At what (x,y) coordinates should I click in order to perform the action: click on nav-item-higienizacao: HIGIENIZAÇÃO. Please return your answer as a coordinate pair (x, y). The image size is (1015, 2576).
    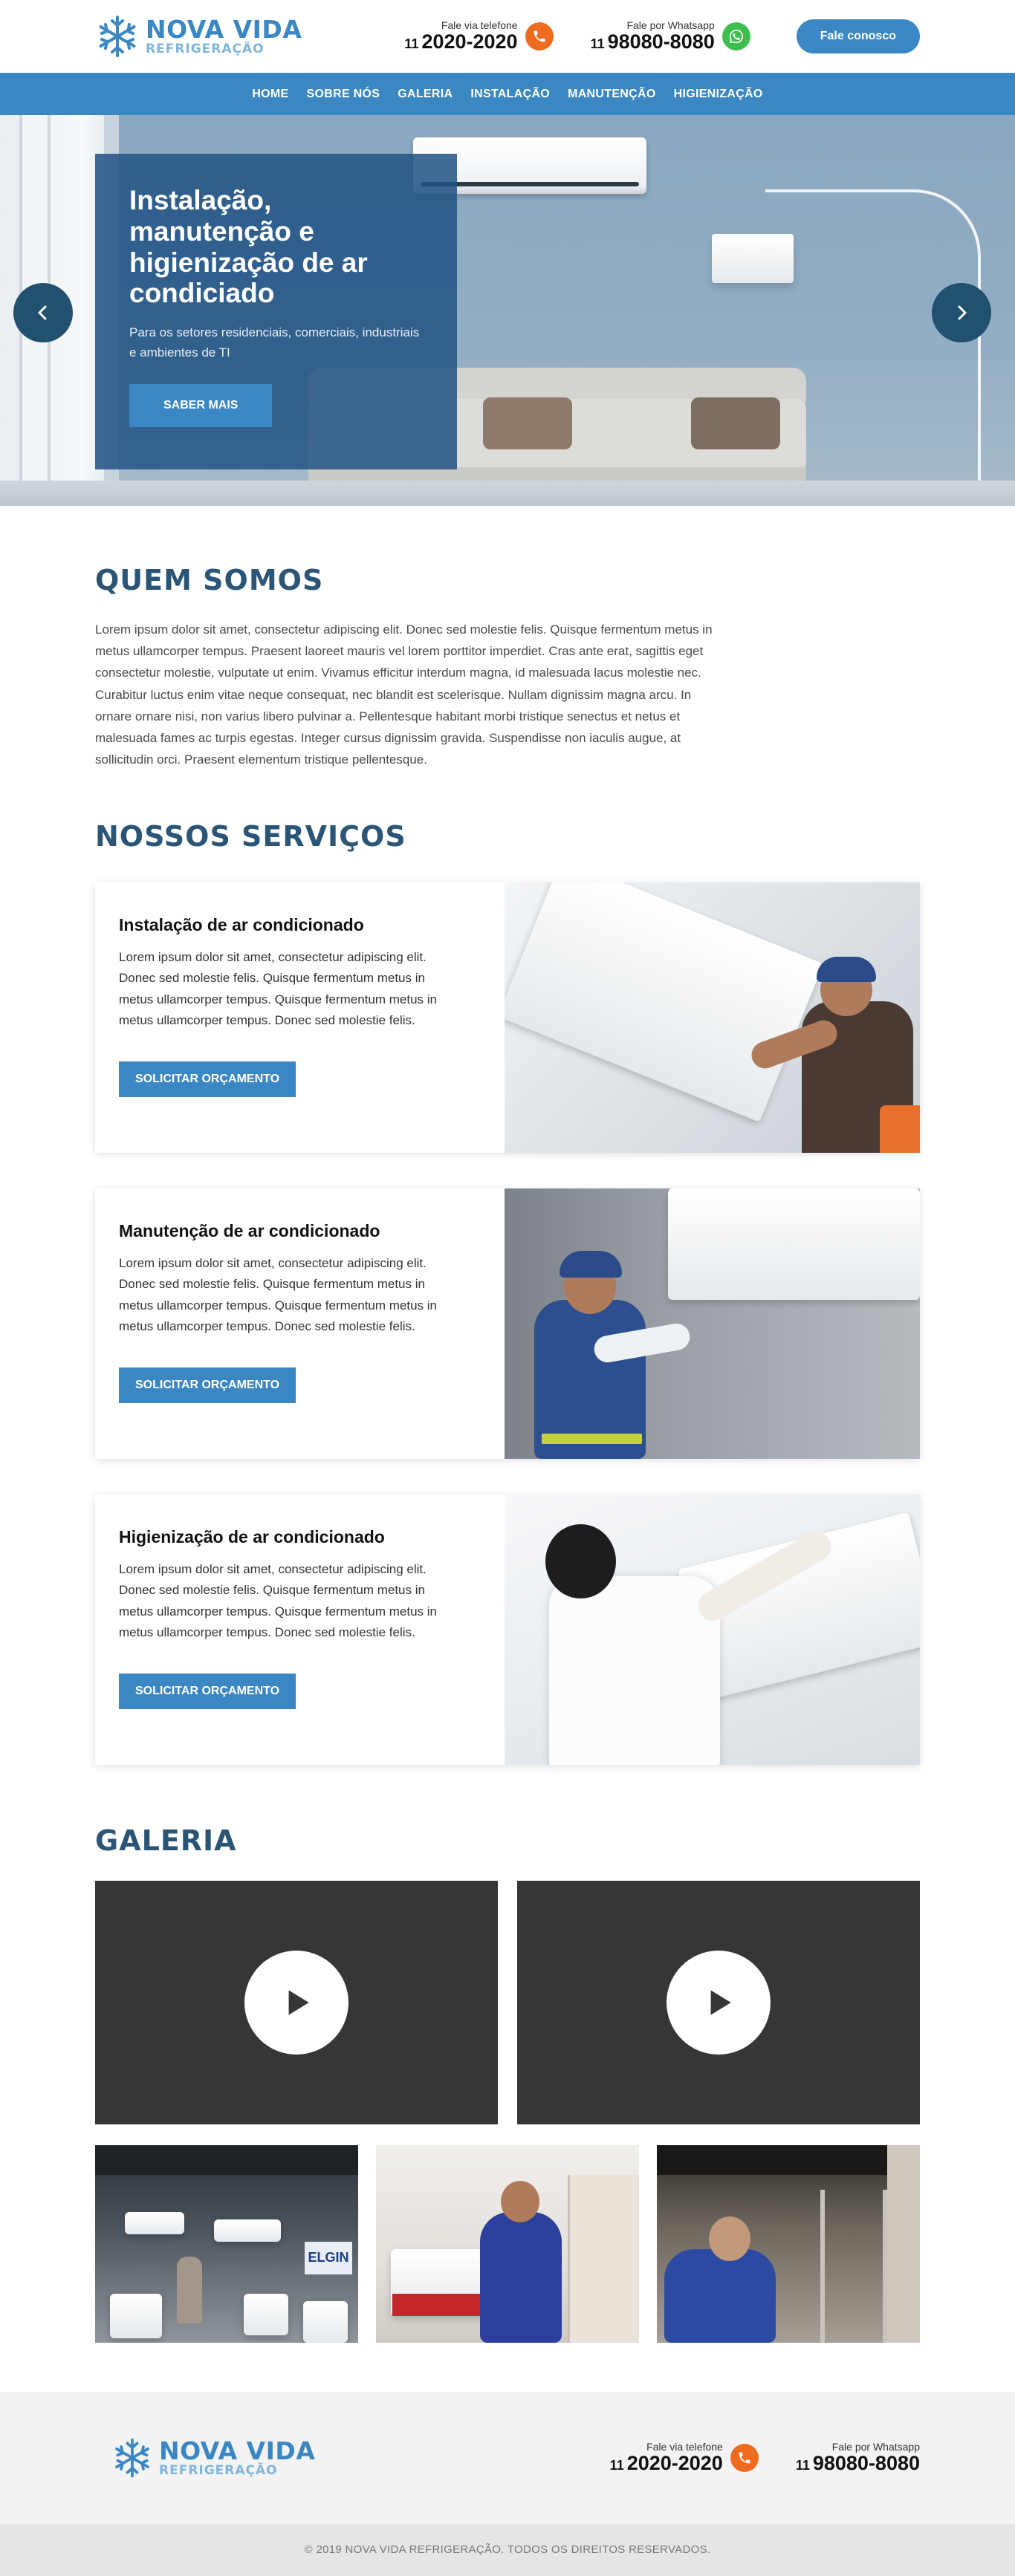
    Looking at the image, I should click on (718, 94).